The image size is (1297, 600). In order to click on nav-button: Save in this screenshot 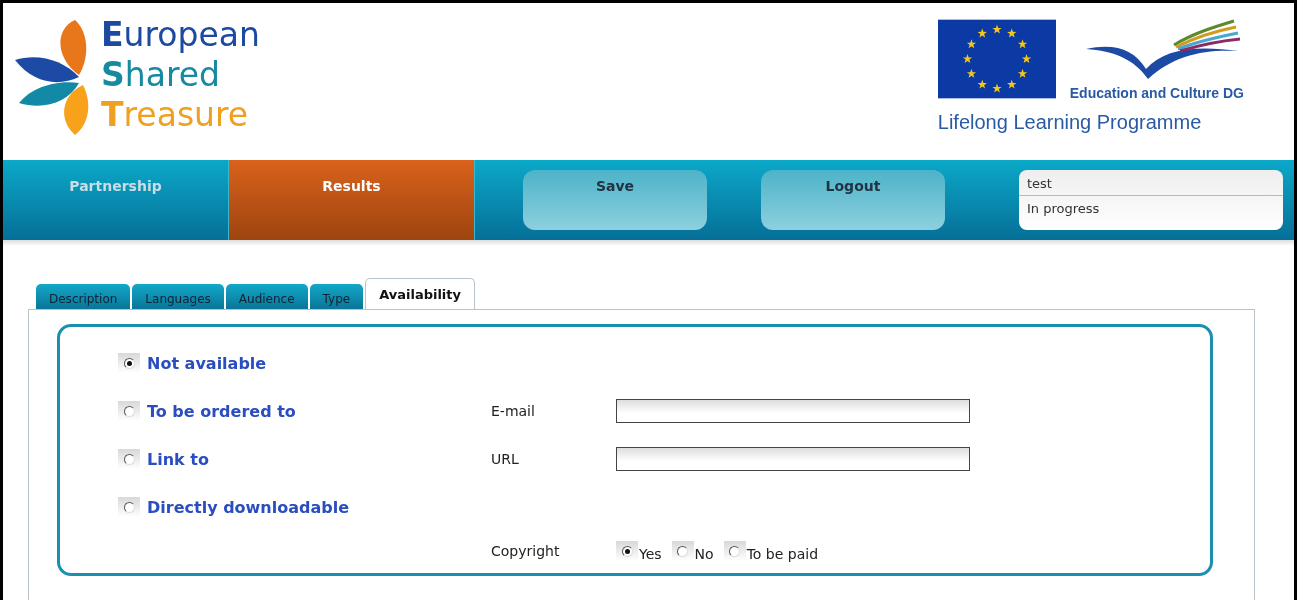, I will do `click(615, 200)`.